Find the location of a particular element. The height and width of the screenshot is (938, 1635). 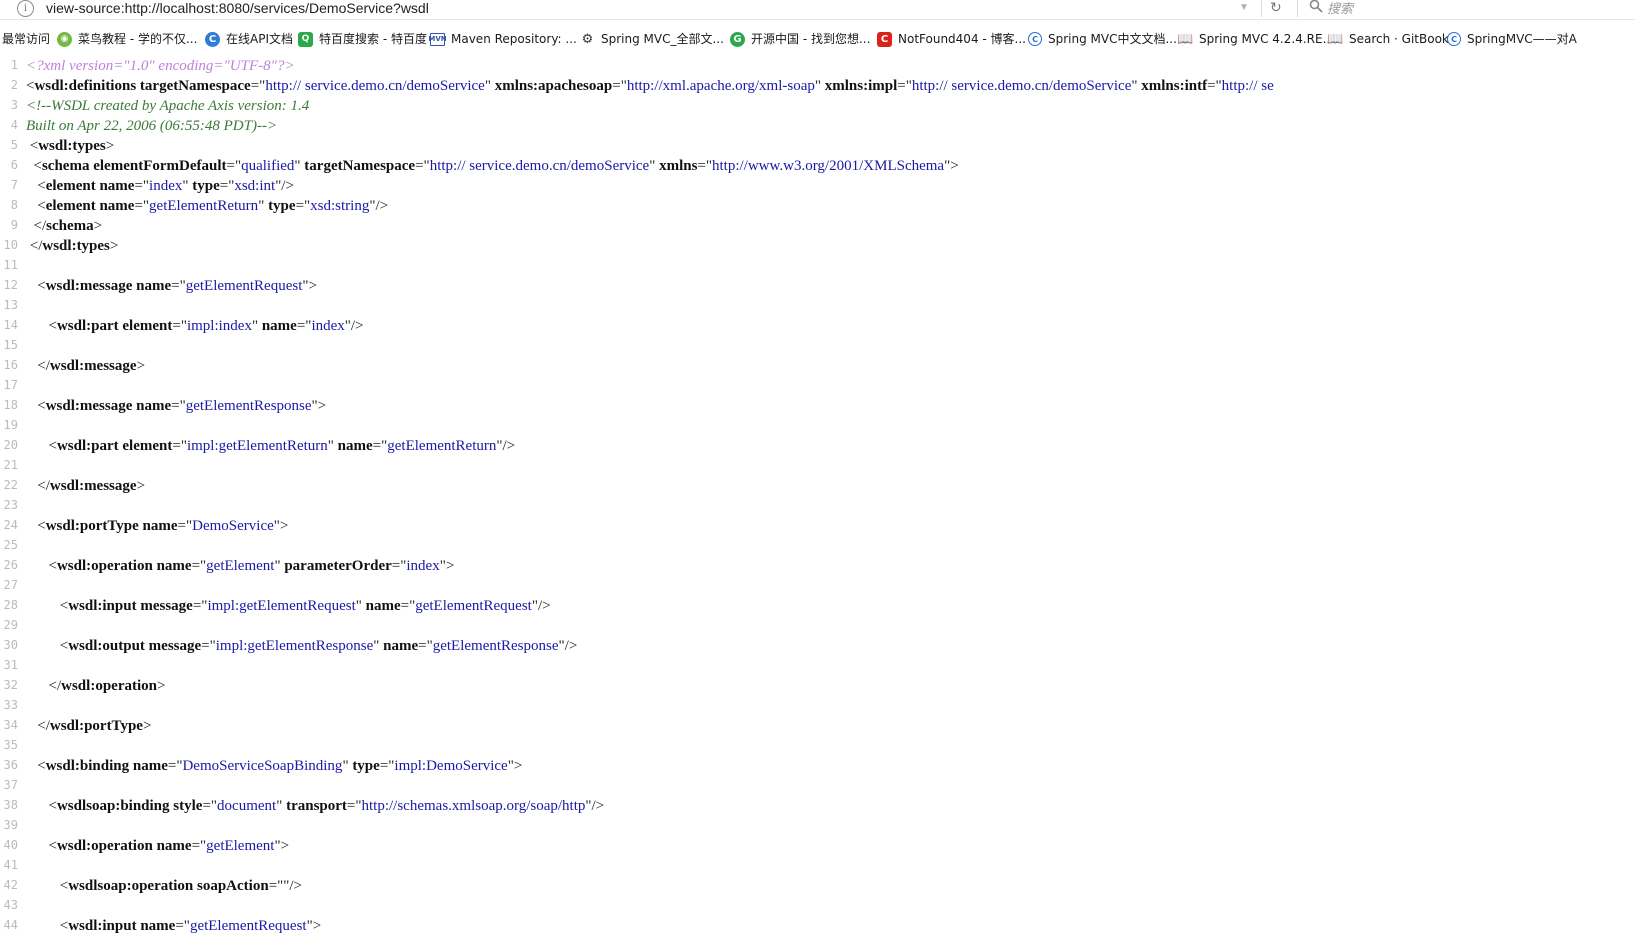

tag-name: schema is located at coordinates (70, 226).